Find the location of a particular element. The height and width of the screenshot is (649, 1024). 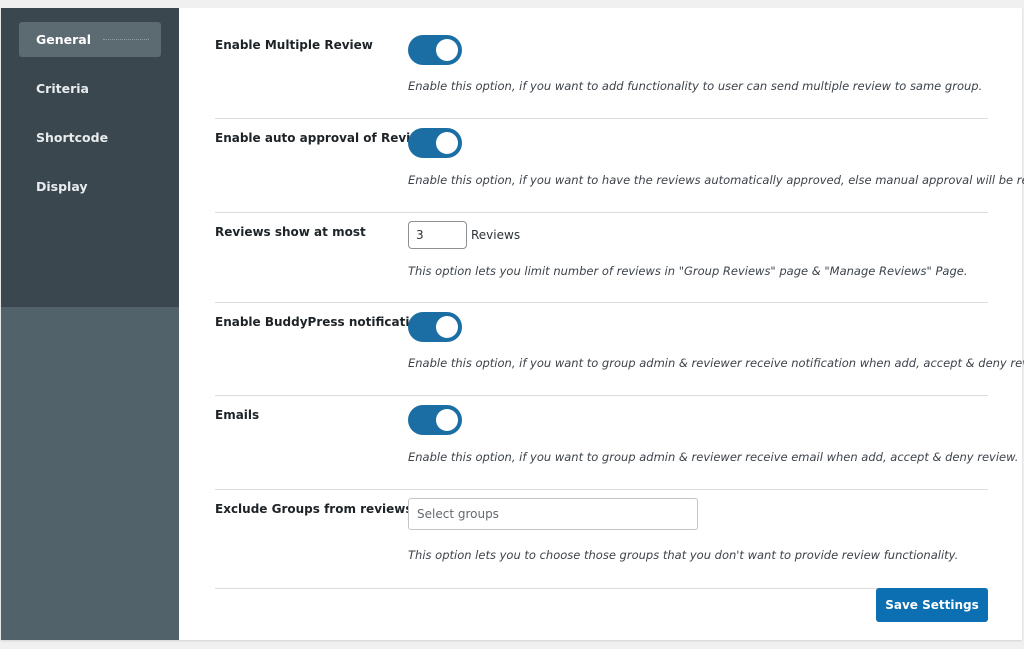

sidebar-item-general: General is located at coordinates (90, 39).